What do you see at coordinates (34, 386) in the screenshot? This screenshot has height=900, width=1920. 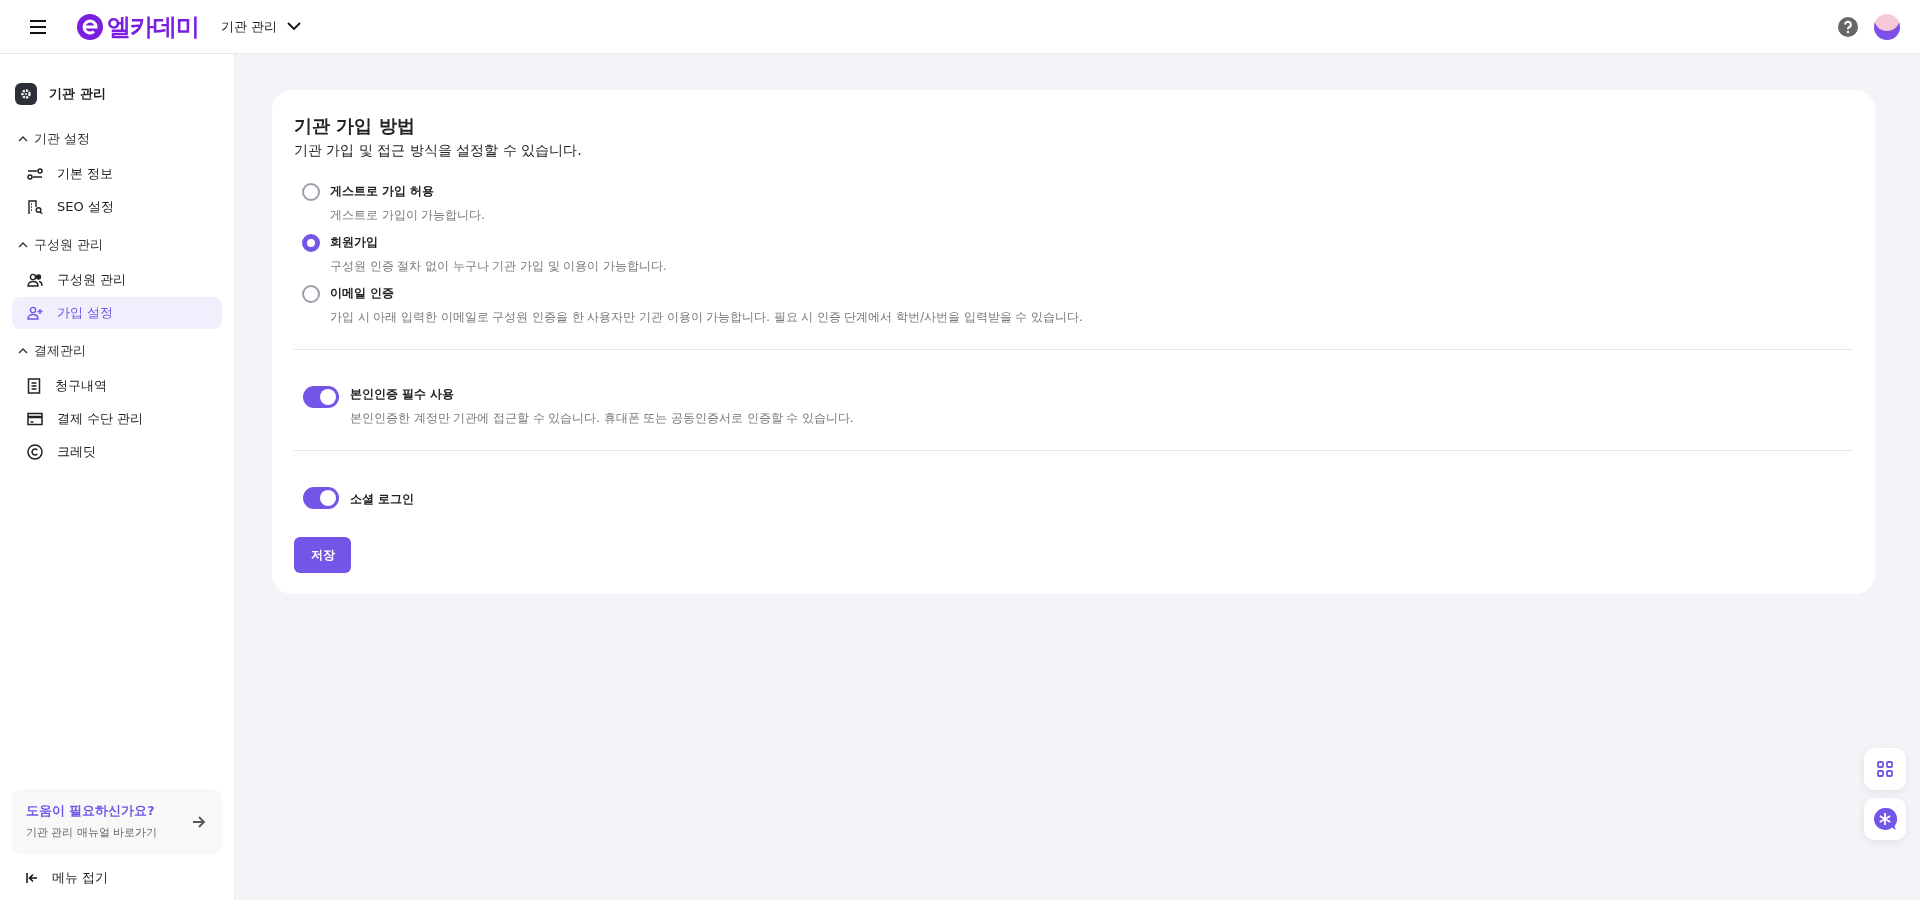 I see `receipt-icon` at bounding box center [34, 386].